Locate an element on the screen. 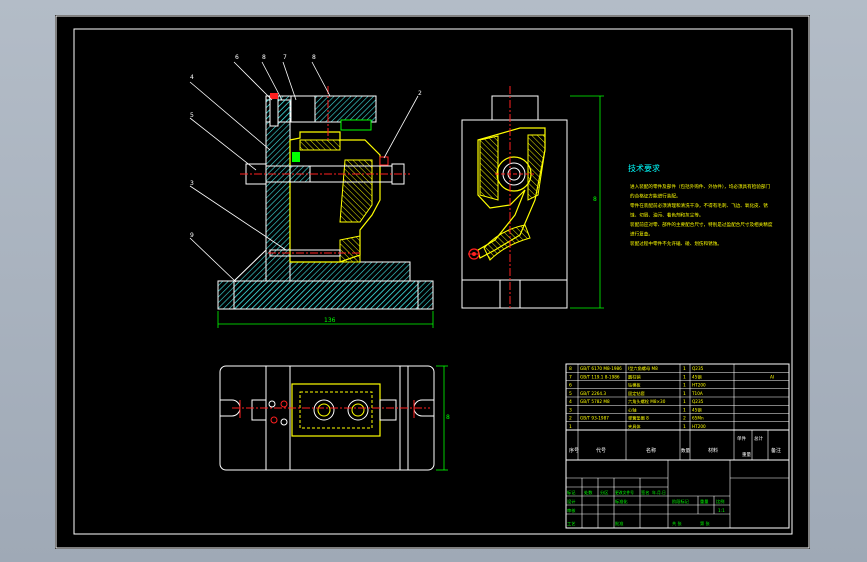  bom-no: 1 is located at coordinates (570, 427).